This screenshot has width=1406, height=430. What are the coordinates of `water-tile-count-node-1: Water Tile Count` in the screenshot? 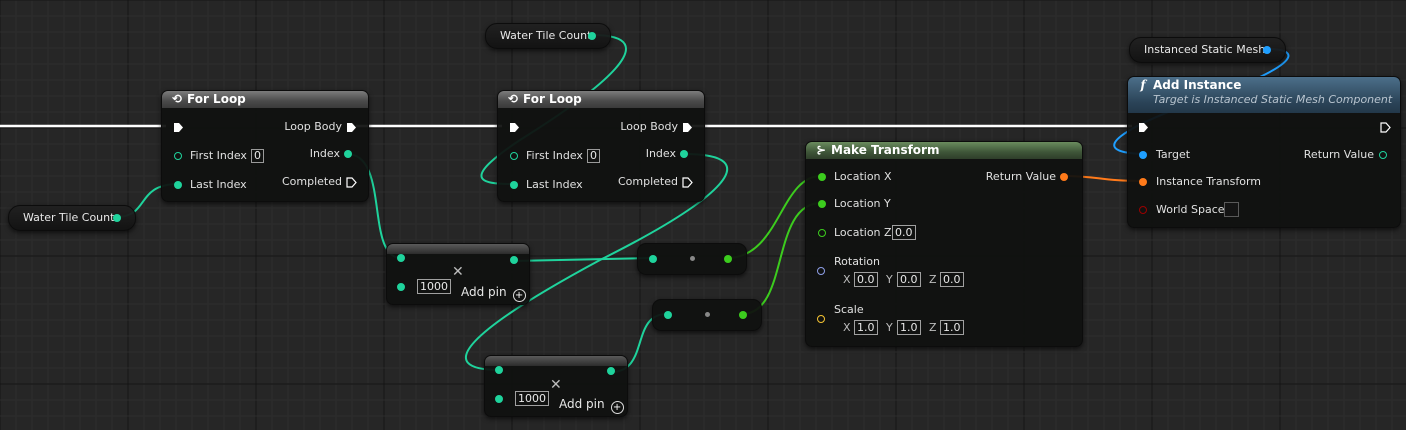 It's located at (72, 218).